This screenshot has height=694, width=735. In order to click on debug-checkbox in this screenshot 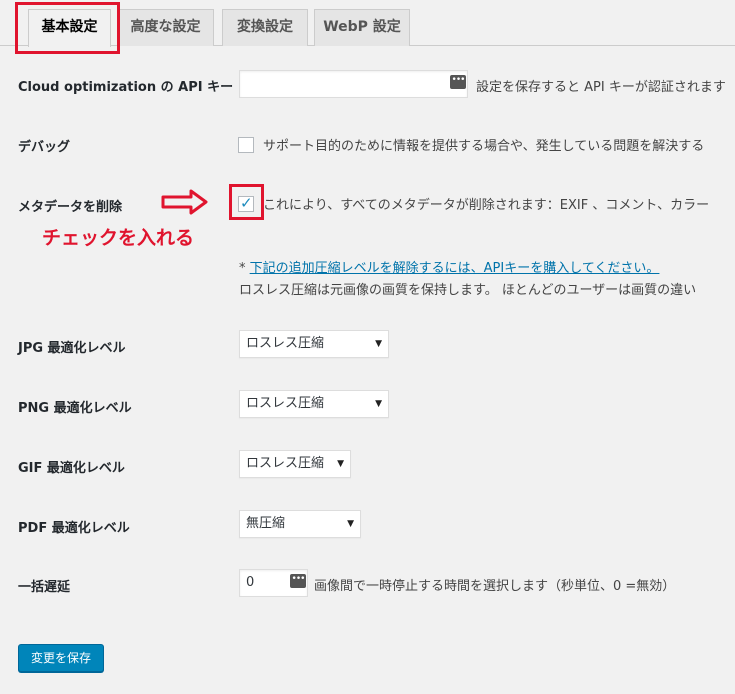, I will do `click(246, 145)`.